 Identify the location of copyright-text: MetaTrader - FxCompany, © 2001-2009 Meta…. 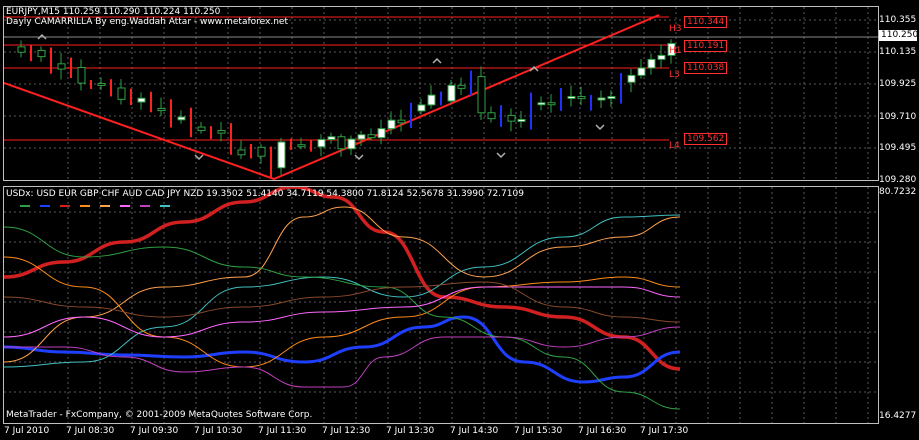
(159, 415).